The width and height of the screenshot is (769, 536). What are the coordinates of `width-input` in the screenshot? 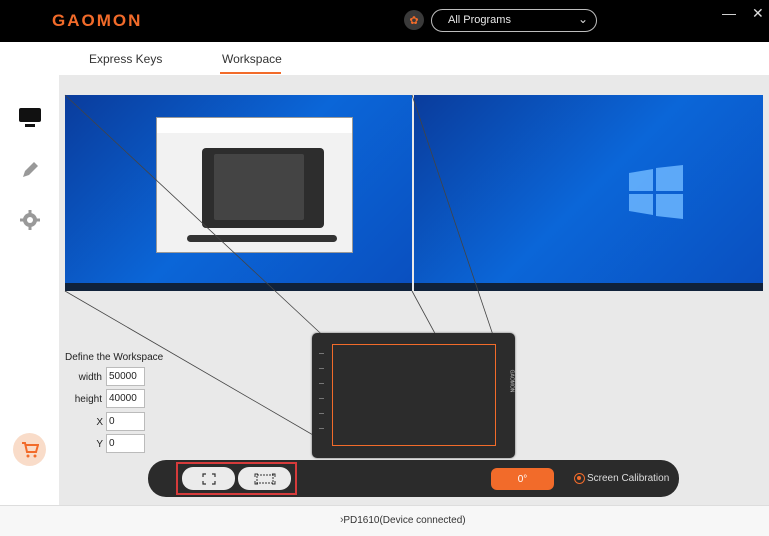 It's located at (125, 376).